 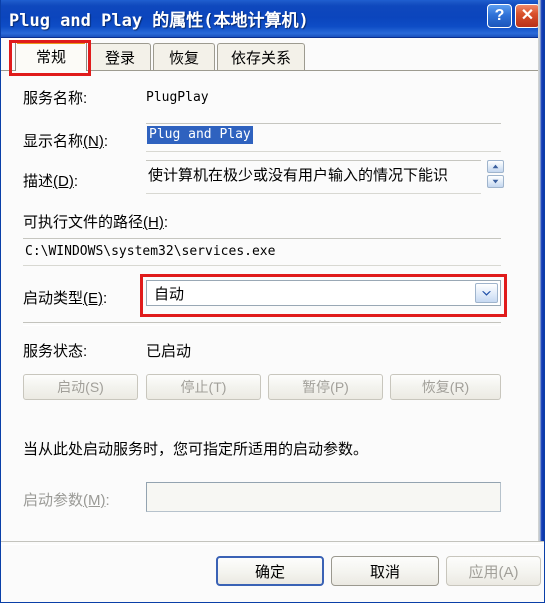 I want to click on tab-recovery-label: 恢复, so click(x=183, y=58).